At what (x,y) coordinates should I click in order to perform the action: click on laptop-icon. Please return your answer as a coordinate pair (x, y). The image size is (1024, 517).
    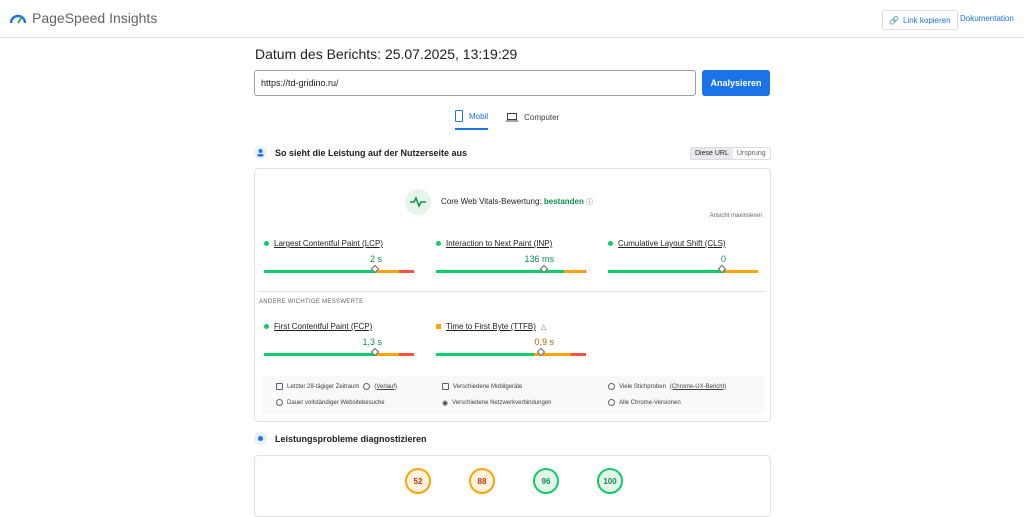
    Looking at the image, I should click on (512, 116).